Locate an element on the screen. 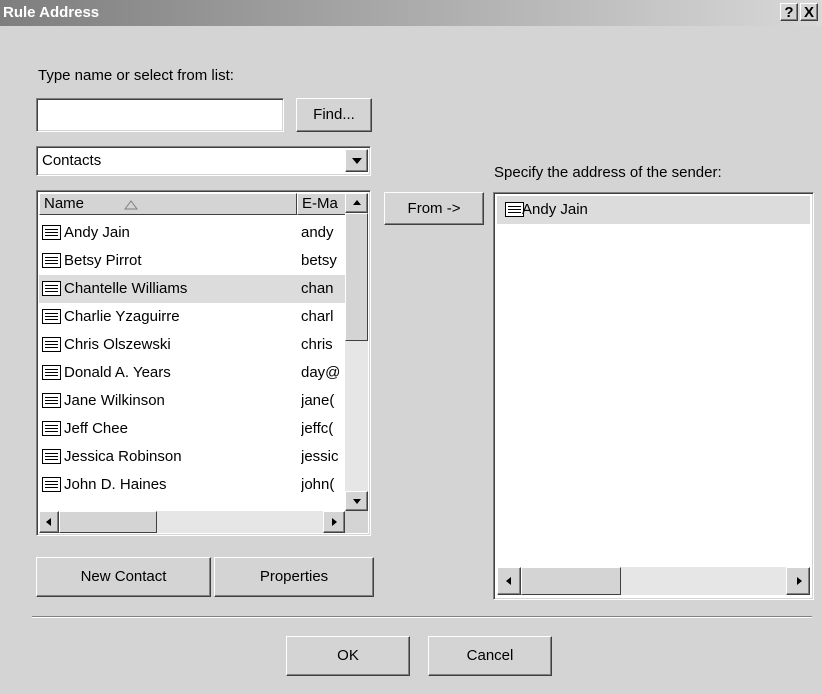  contact-email: jeffc( is located at coordinates (317, 428).